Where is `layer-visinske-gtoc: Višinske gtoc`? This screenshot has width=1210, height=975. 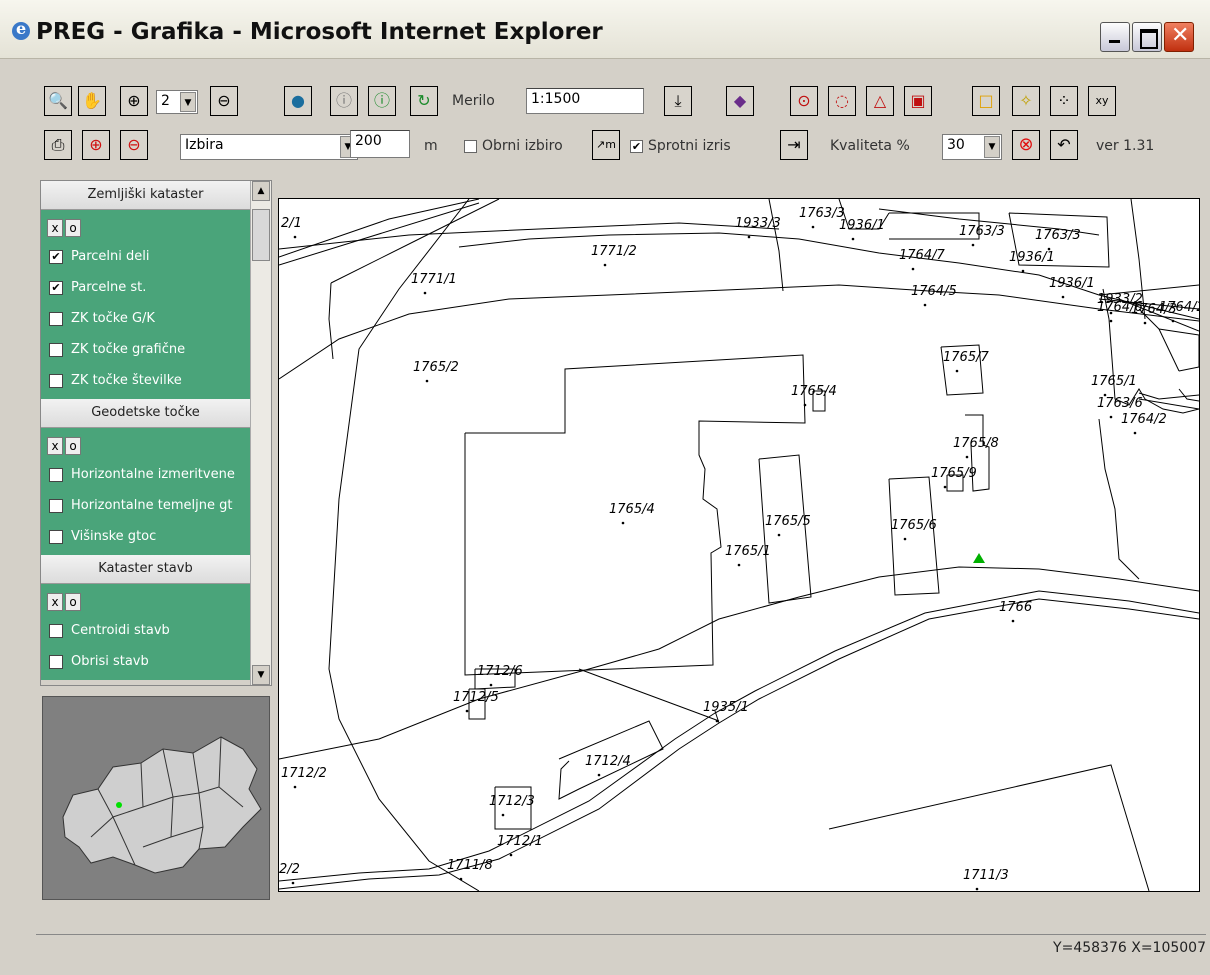 layer-visinske-gtoc: Višinske gtoc is located at coordinates (145, 536).